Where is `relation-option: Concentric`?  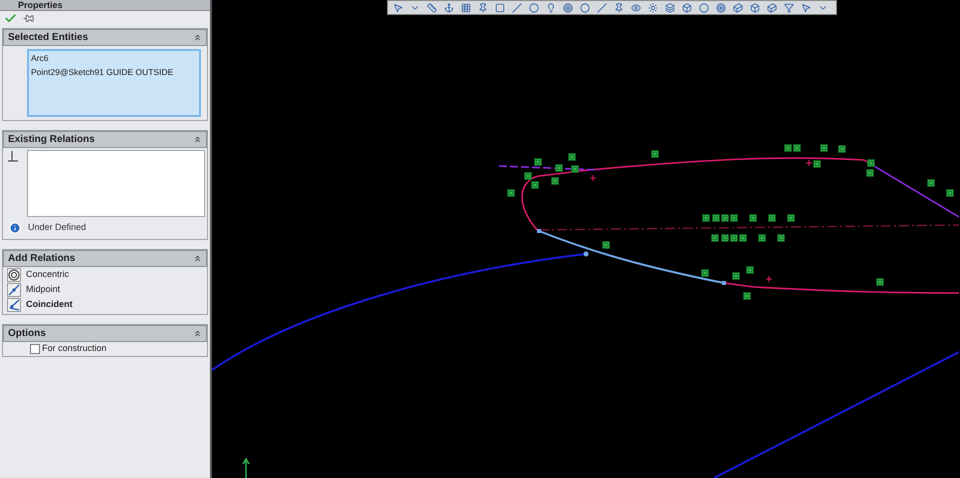 relation-option: Concentric is located at coordinates (105, 275).